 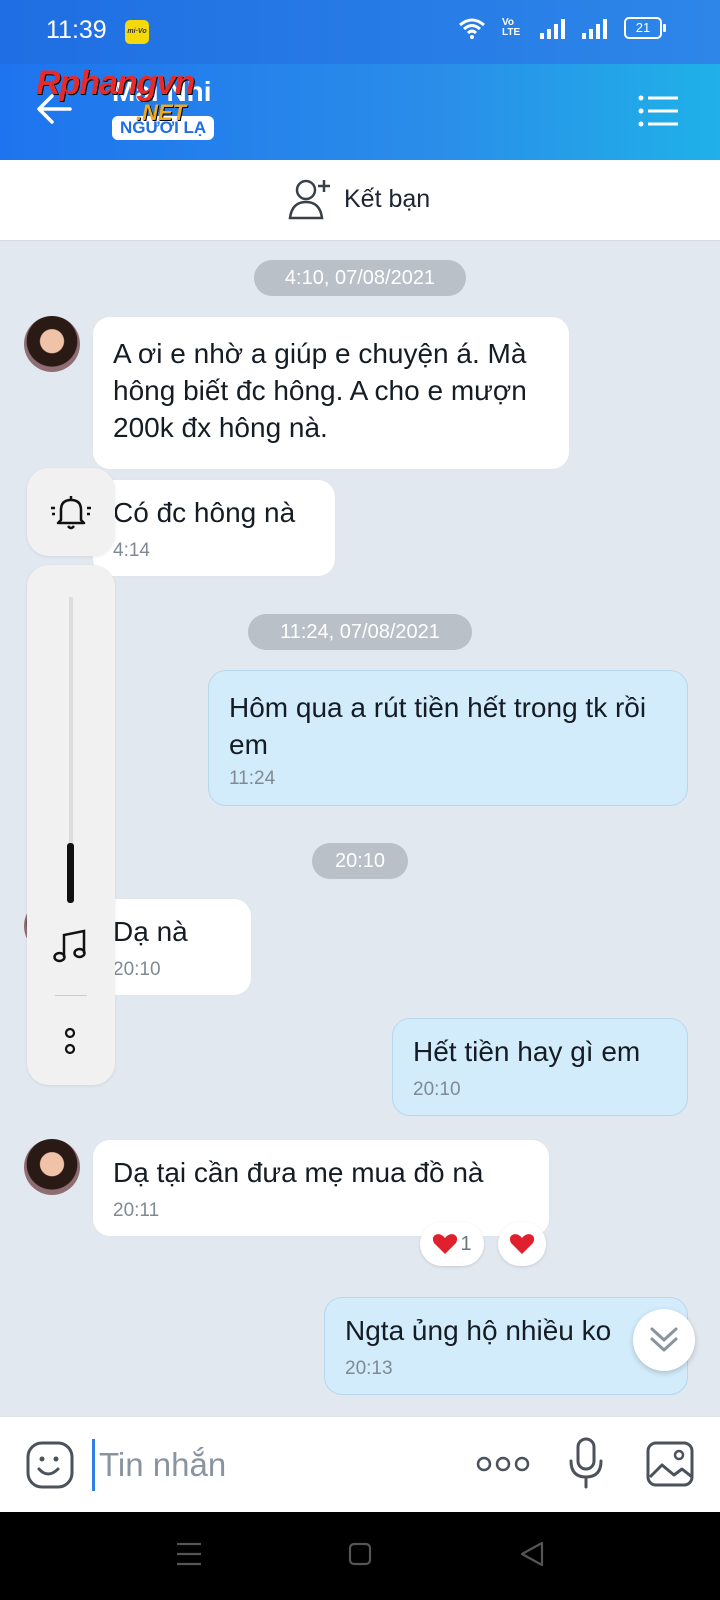 I want to click on message-composer, so click(x=360, y=1464).